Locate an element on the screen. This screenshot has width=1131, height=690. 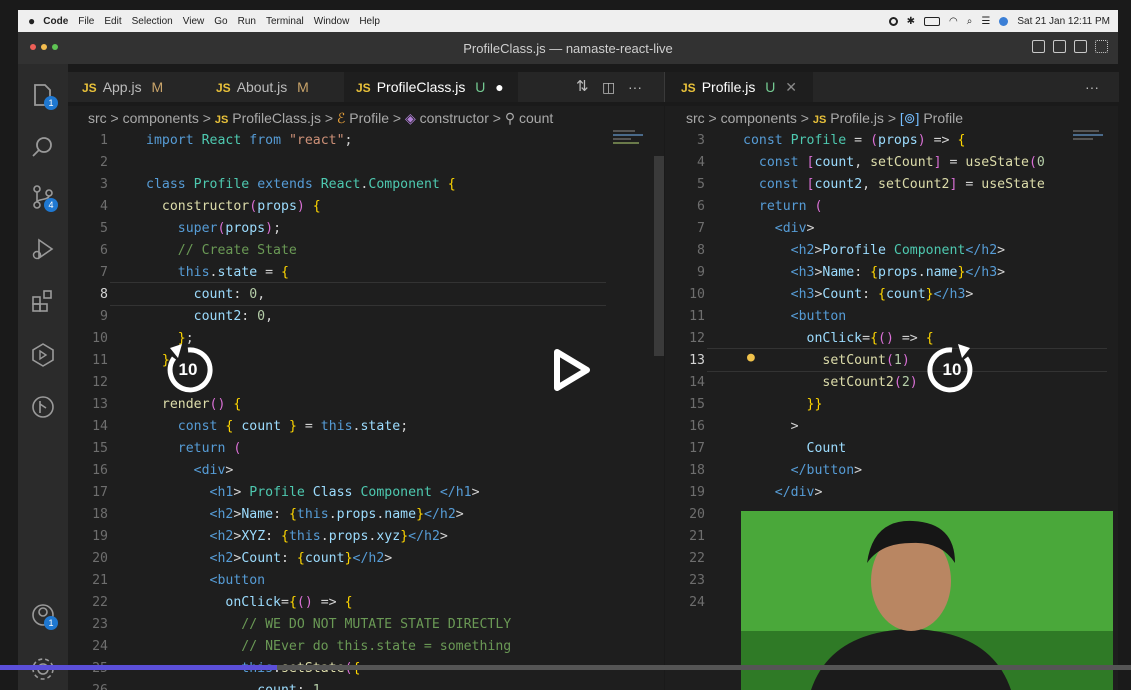
code-text: <h2>XYZ: {this.props.xyz}</h2> is located at coordinates (297, 537).